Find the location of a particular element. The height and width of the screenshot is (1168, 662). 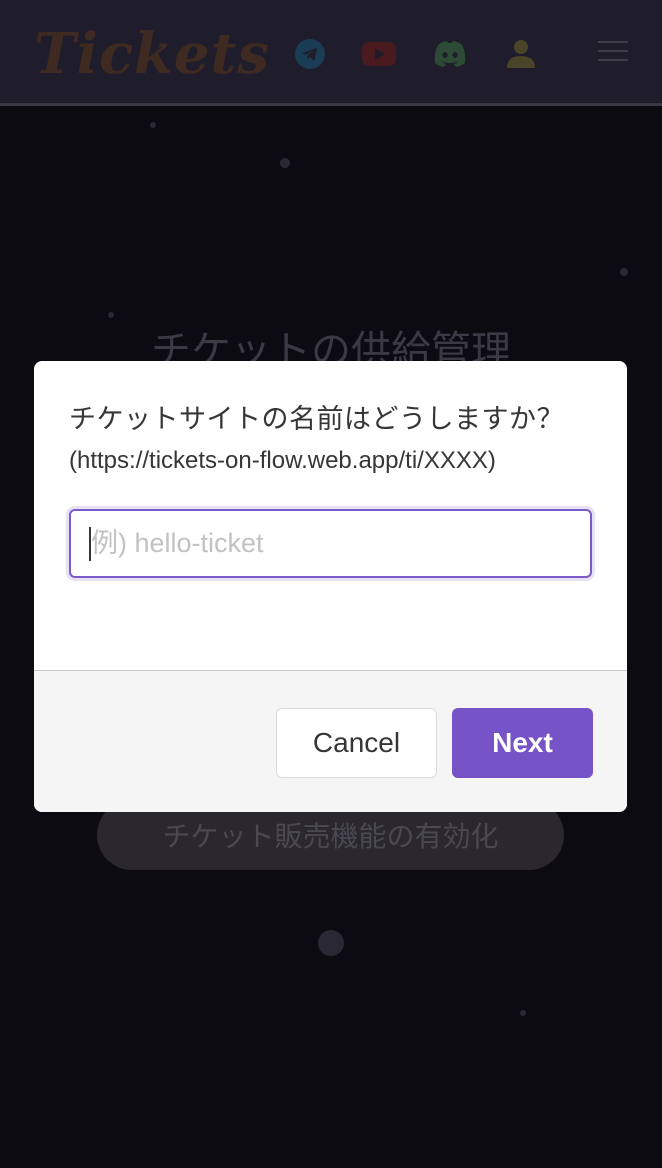

discord-icon is located at coordinates (450, 54).